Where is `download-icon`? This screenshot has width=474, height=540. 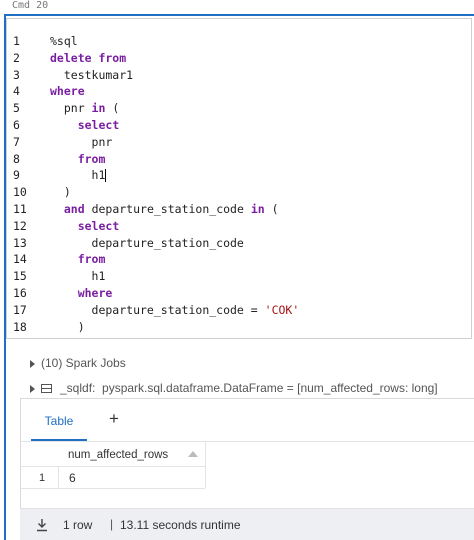
download-icon is located at coordinates (42, 525).